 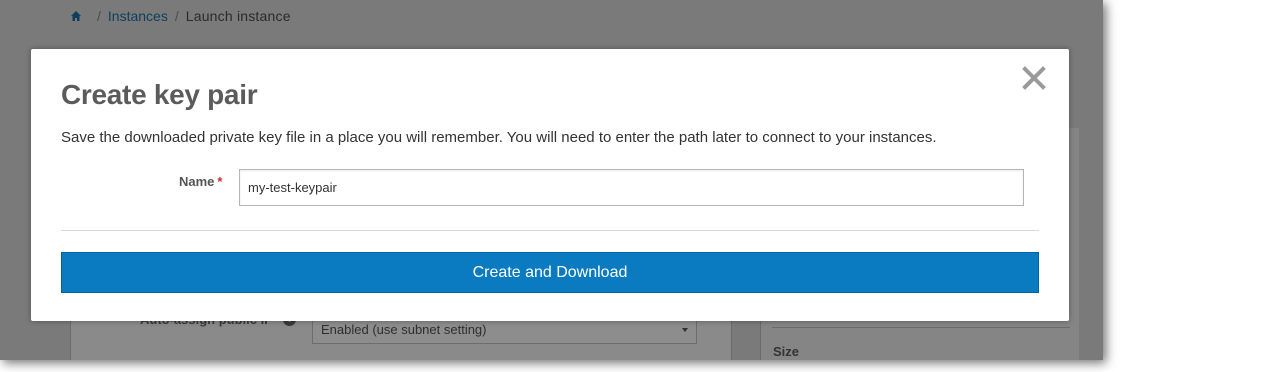 I want to click on divider, so click(x=921, y=327).